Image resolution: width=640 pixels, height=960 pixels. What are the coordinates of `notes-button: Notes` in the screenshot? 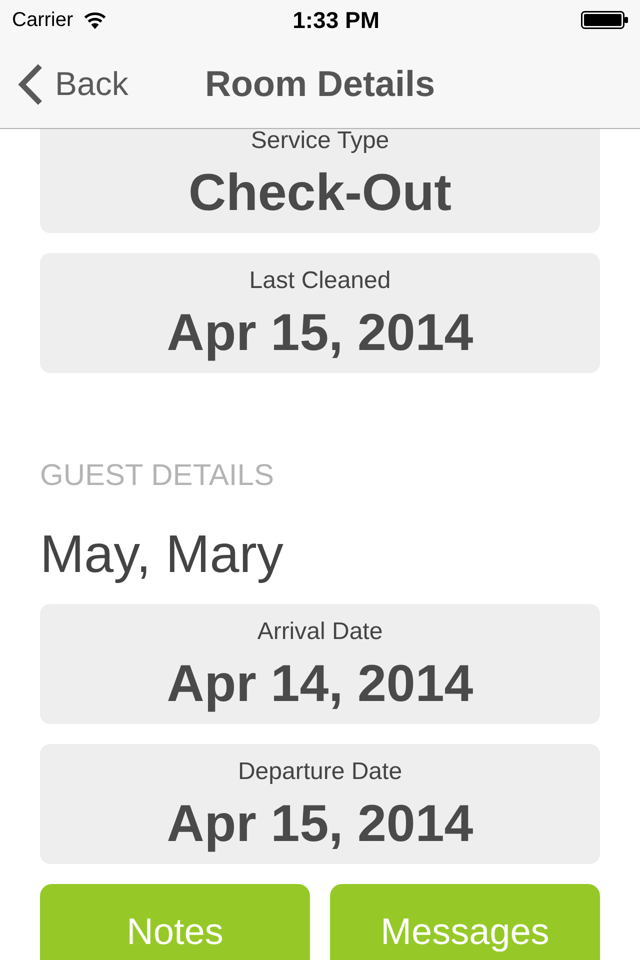 It's located at (175, 922).